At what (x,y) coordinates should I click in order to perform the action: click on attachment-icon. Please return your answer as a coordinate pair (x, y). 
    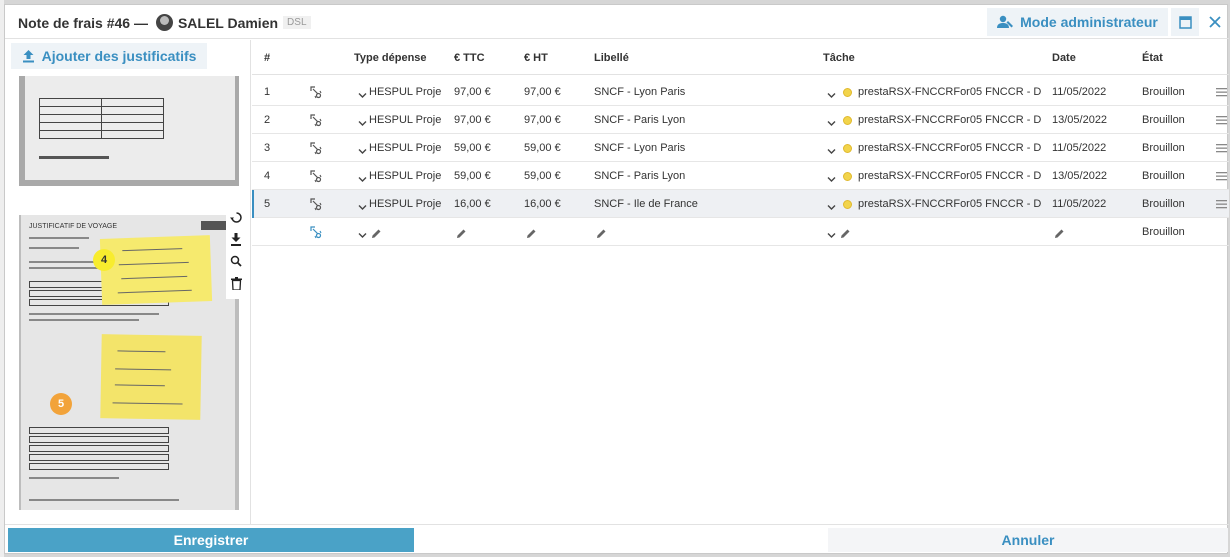
    Looking at the image, I should click on (315, 175).